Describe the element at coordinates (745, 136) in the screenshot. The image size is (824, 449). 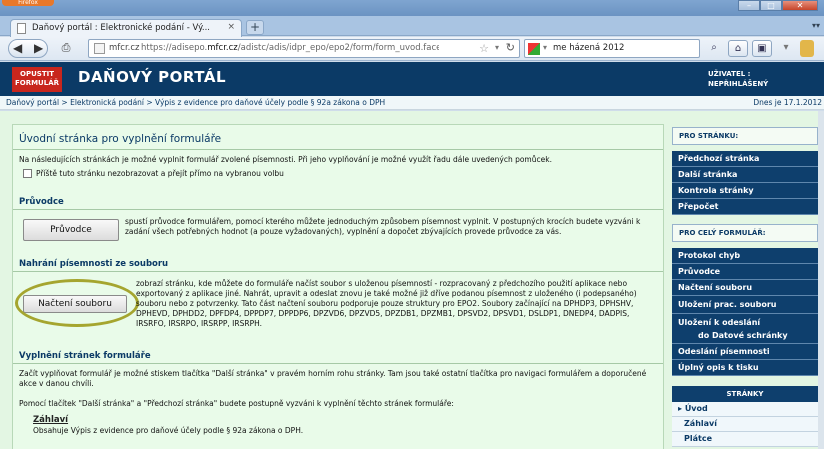
I see `sidebar-head-page: PRO STRÁNKU:` at that location.